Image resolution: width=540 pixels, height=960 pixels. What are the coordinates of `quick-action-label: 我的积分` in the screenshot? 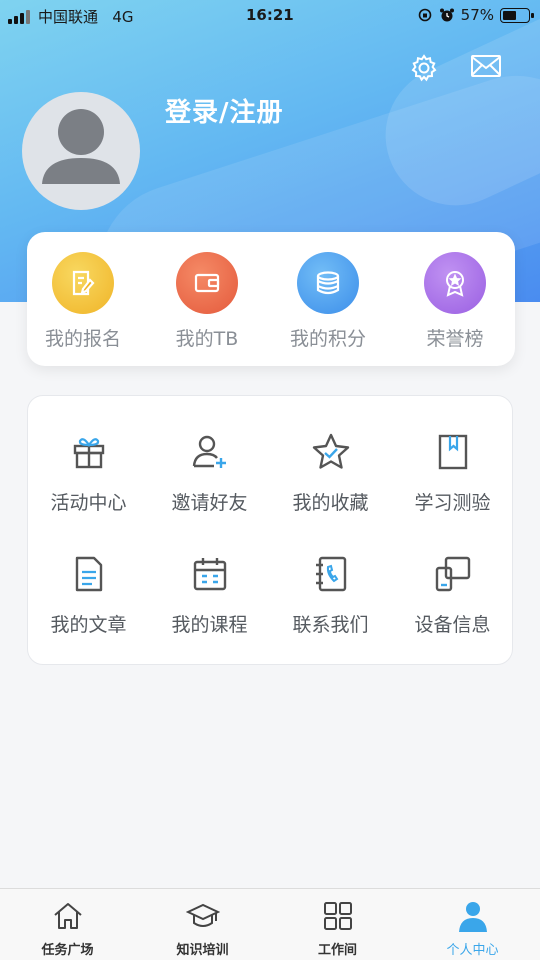 It's located at (327, 339).